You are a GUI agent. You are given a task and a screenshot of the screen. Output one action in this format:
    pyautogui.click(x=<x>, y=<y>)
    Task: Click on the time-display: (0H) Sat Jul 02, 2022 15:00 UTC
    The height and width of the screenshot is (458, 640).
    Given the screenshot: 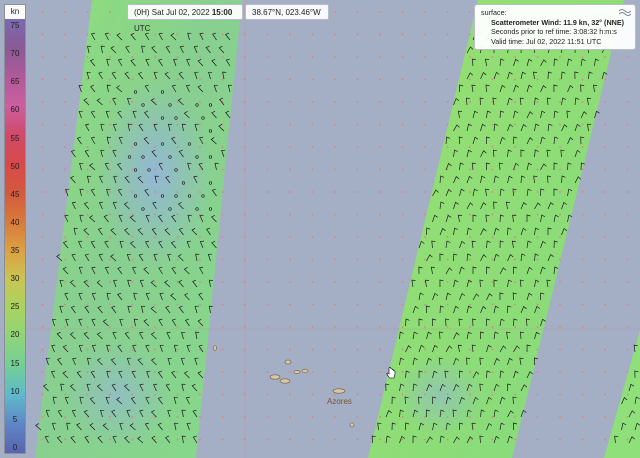 What is the action you would take?
    pyautogui.click(x=185, y=18)
    